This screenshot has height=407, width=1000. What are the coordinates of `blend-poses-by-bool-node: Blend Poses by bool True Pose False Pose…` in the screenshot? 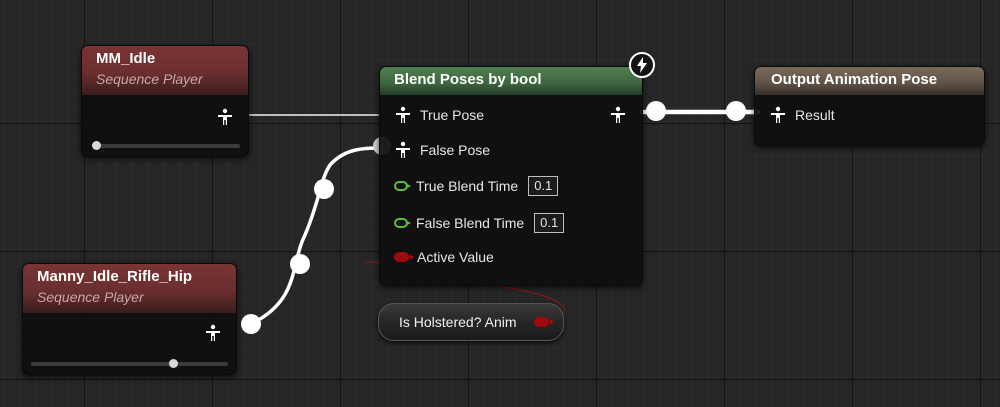 It's located at (511, 176).